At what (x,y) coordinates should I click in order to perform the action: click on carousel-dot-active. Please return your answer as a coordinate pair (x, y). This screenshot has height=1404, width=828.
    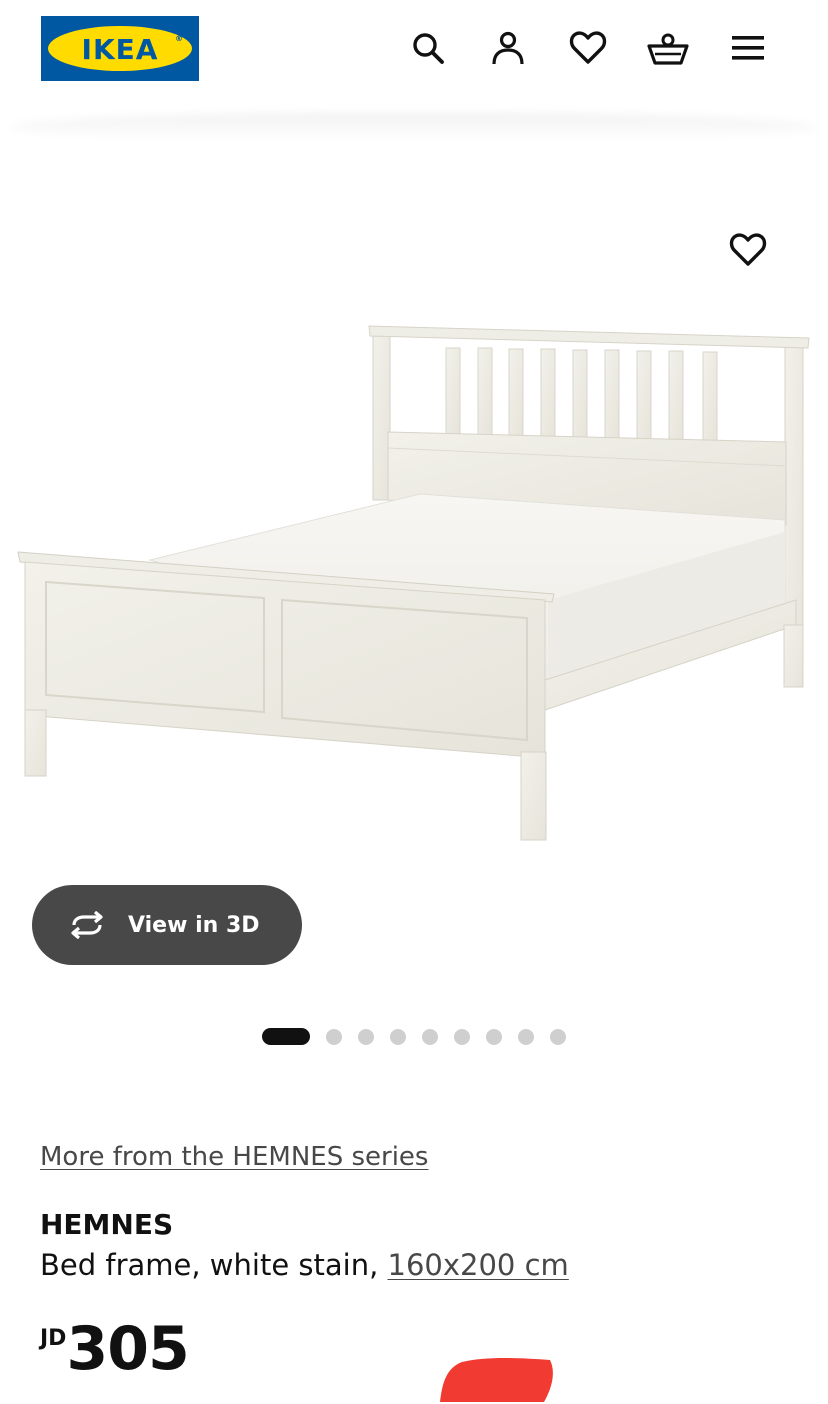
    Looking at the image, I should click on (286, 1036).